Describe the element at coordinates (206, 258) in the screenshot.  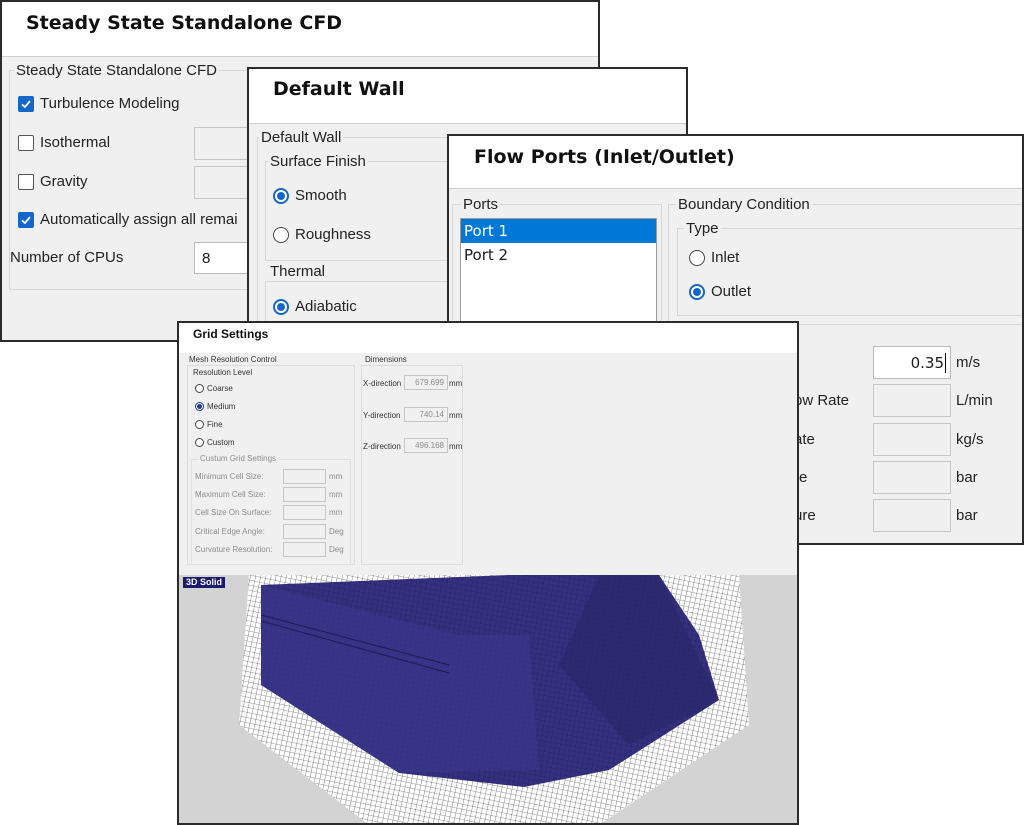
I see `cpu-value: 8` at that location.